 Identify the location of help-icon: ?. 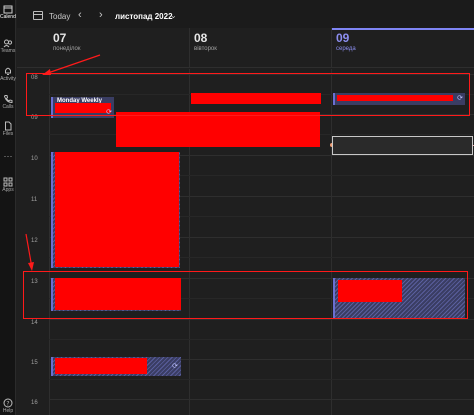
(8, 403).